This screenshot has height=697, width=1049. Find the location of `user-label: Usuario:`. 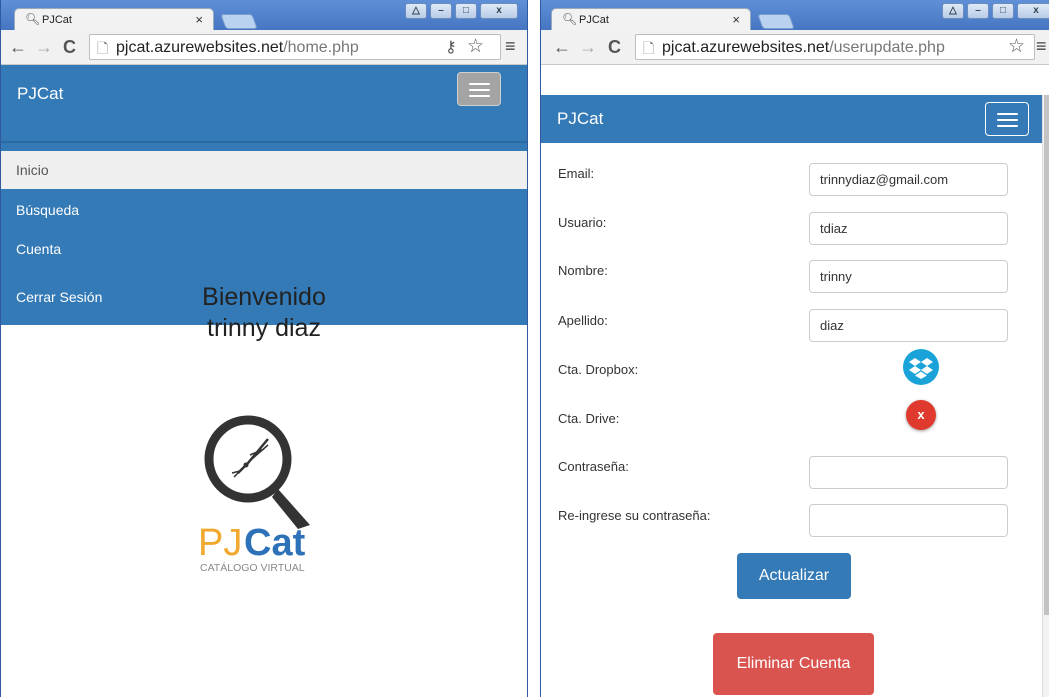

user-label: Usuario: is located at coordinates (582, 222).